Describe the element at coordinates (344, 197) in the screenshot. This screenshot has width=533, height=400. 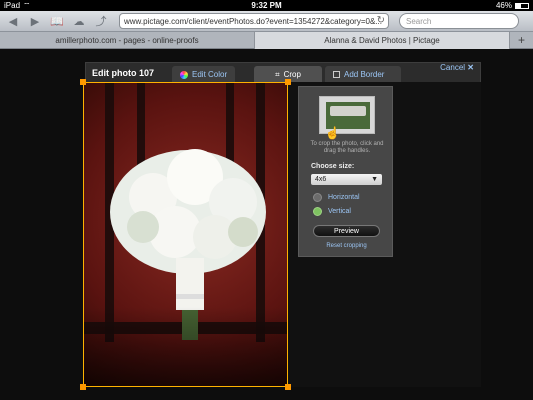
I see `radio-label: Horizontal` at that location.